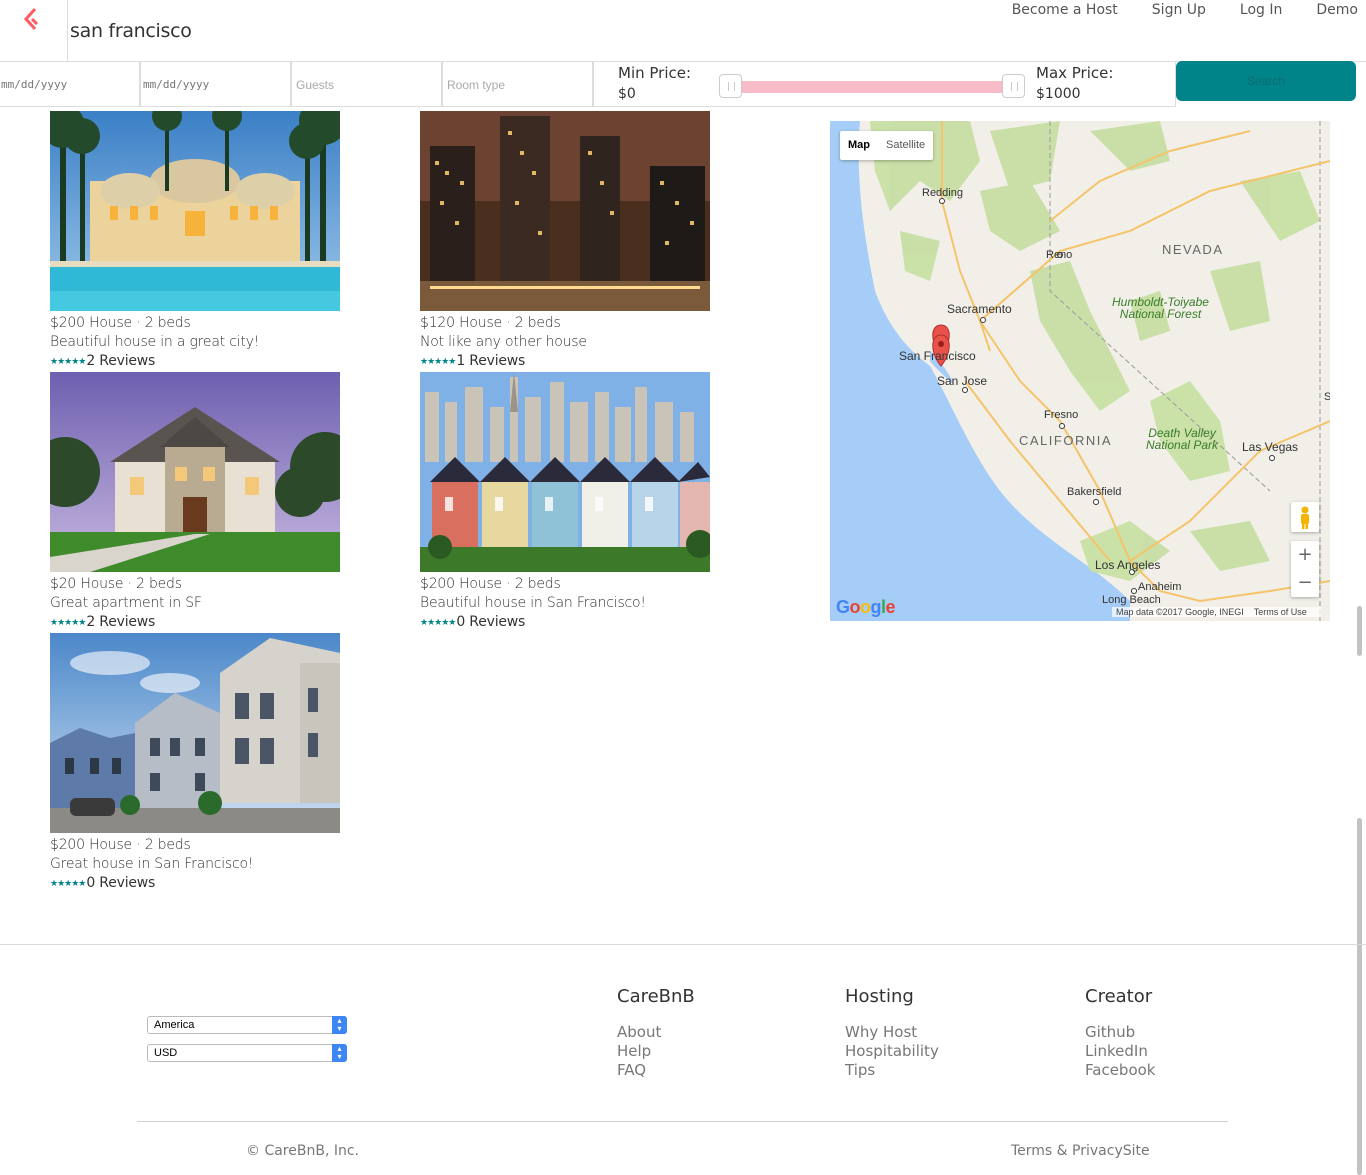 The height and width of the screenshot is (1175, 1366). What do you see at coordinates (1327, 397) in the screenshot?
I see `map-label-edge: S` at bounding box center [1327, 397].